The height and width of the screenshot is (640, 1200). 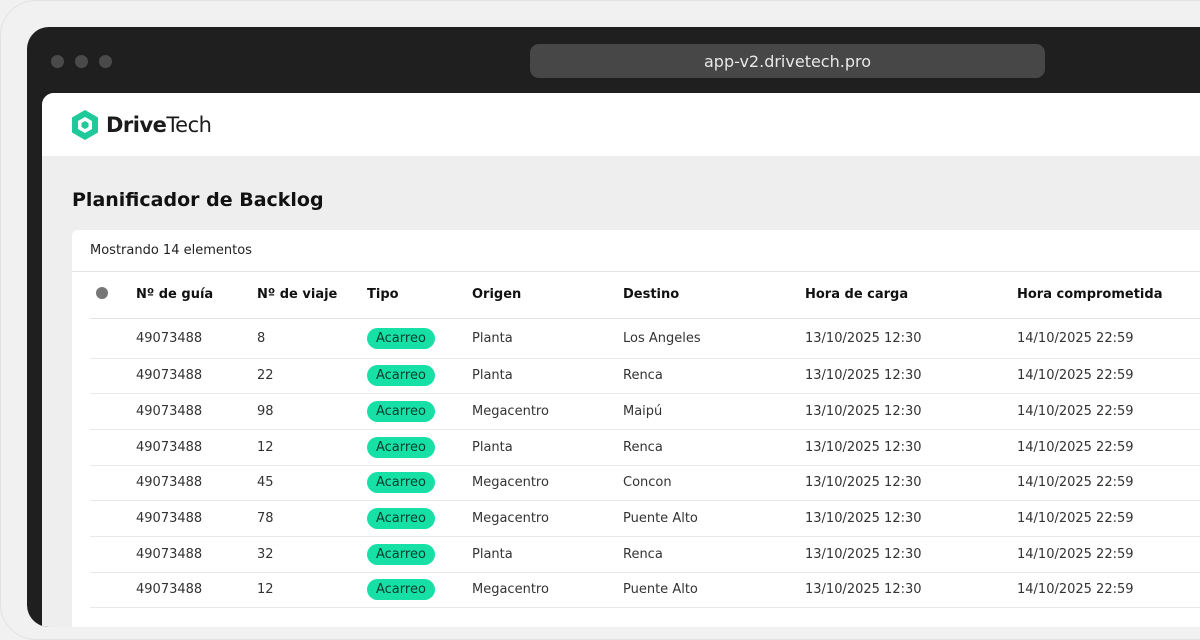 I want to click on cell-destino: Concon, so click(x=714, y=483).